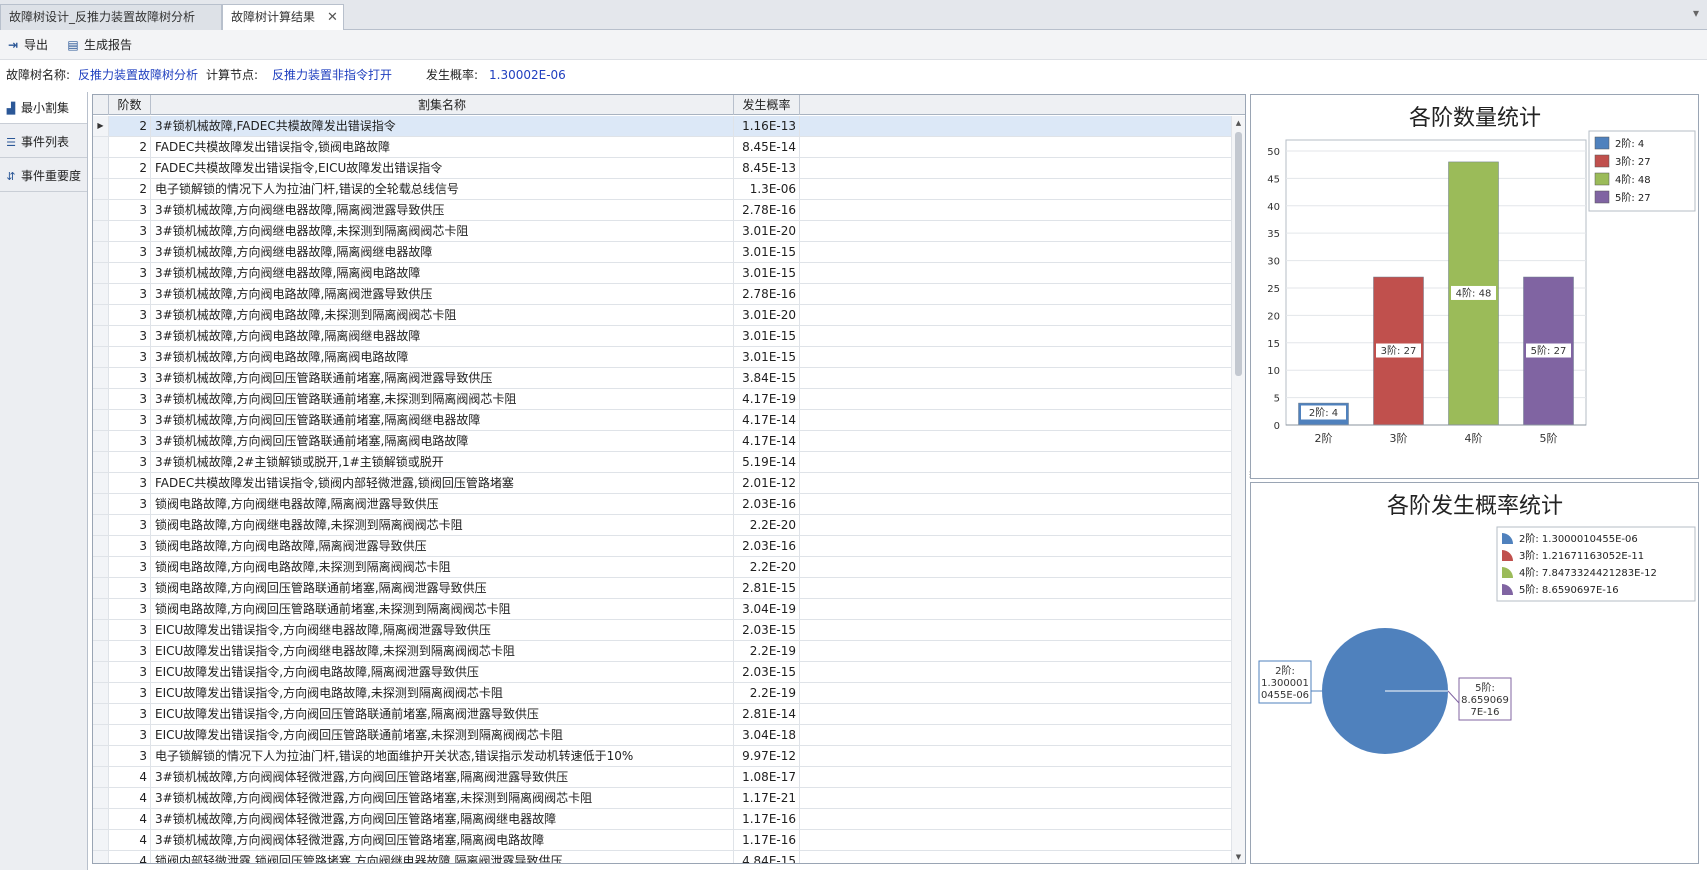 The height and width of the screenshot is (870, 1707). I want to click on nav-event-list: ☰ 事件列表, so click(43, 142).